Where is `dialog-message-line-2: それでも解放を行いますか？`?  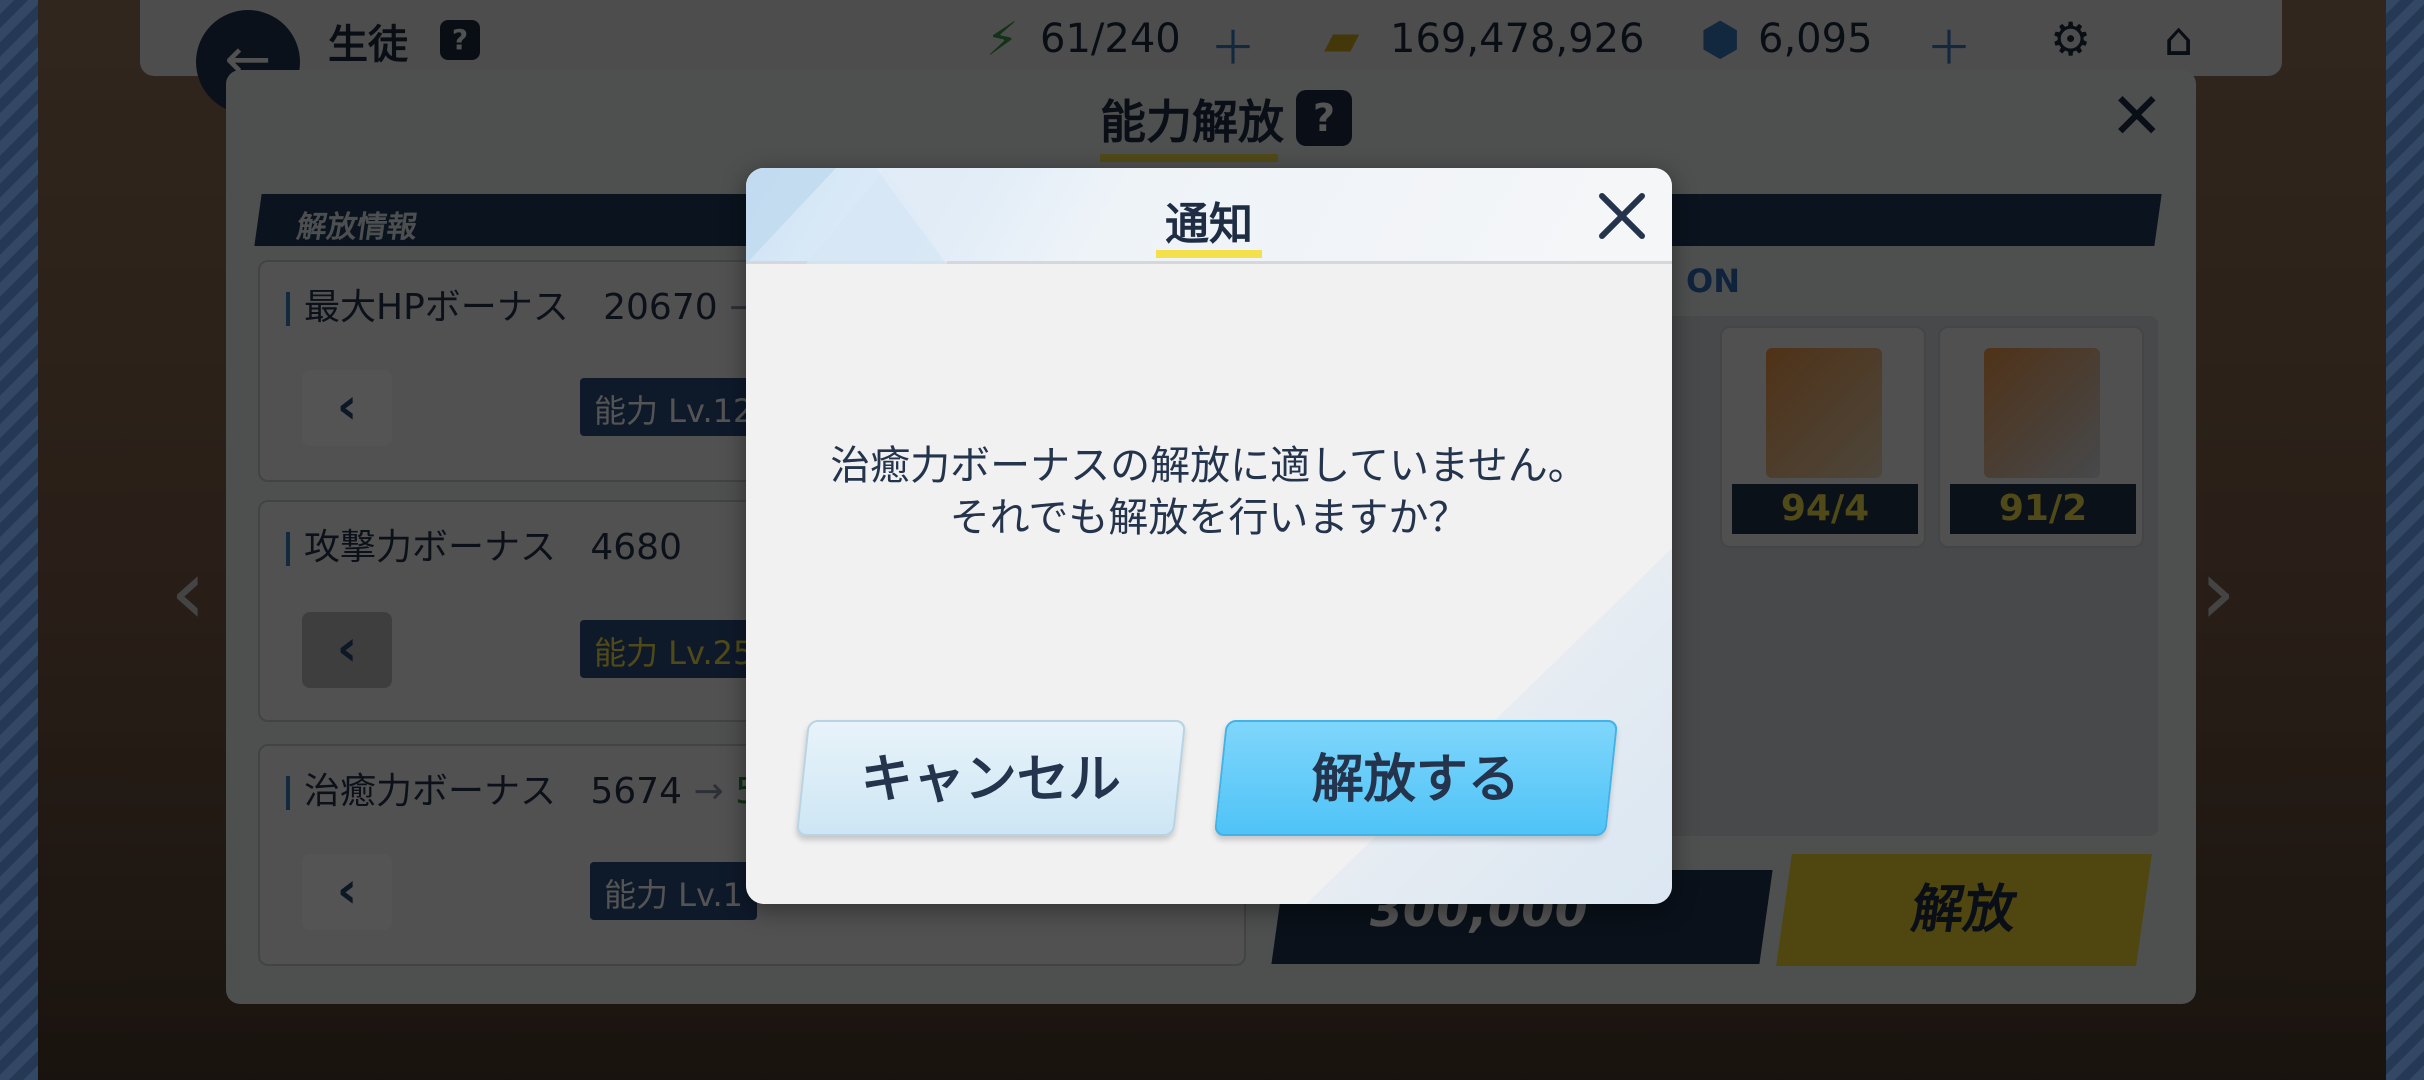 dialog-message-line-2: それでも解放を行いますか？ is located at coordinates (1209, 518).